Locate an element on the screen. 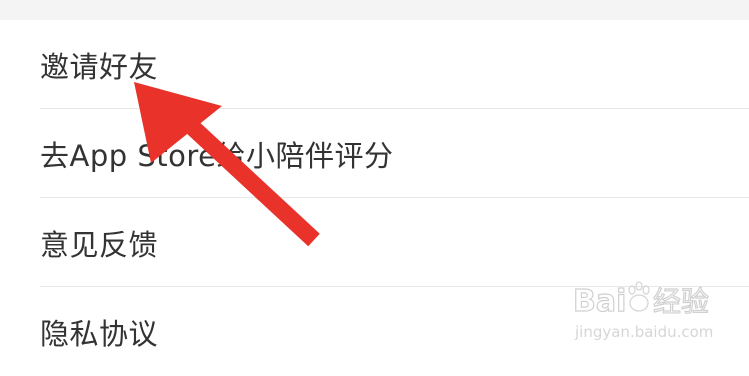  menu-item-label: 邀请好友 is located at coordinates (99, 66).